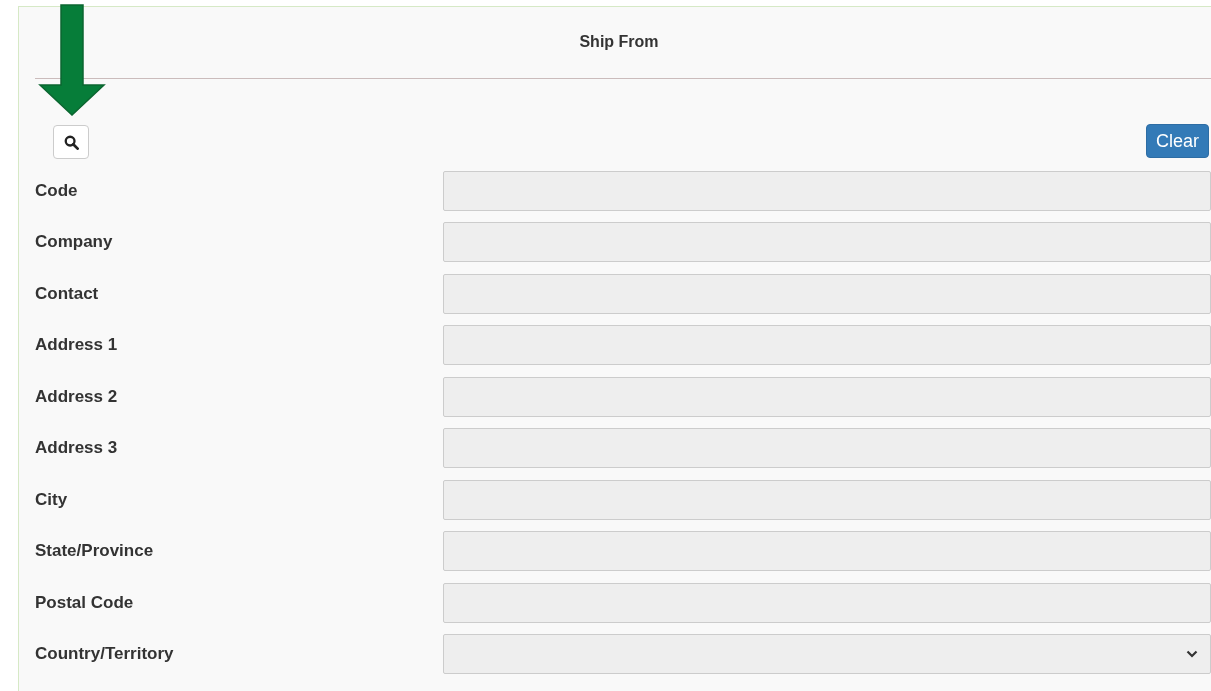  I want to click on chevron-down-icon, so click(1192, 654).